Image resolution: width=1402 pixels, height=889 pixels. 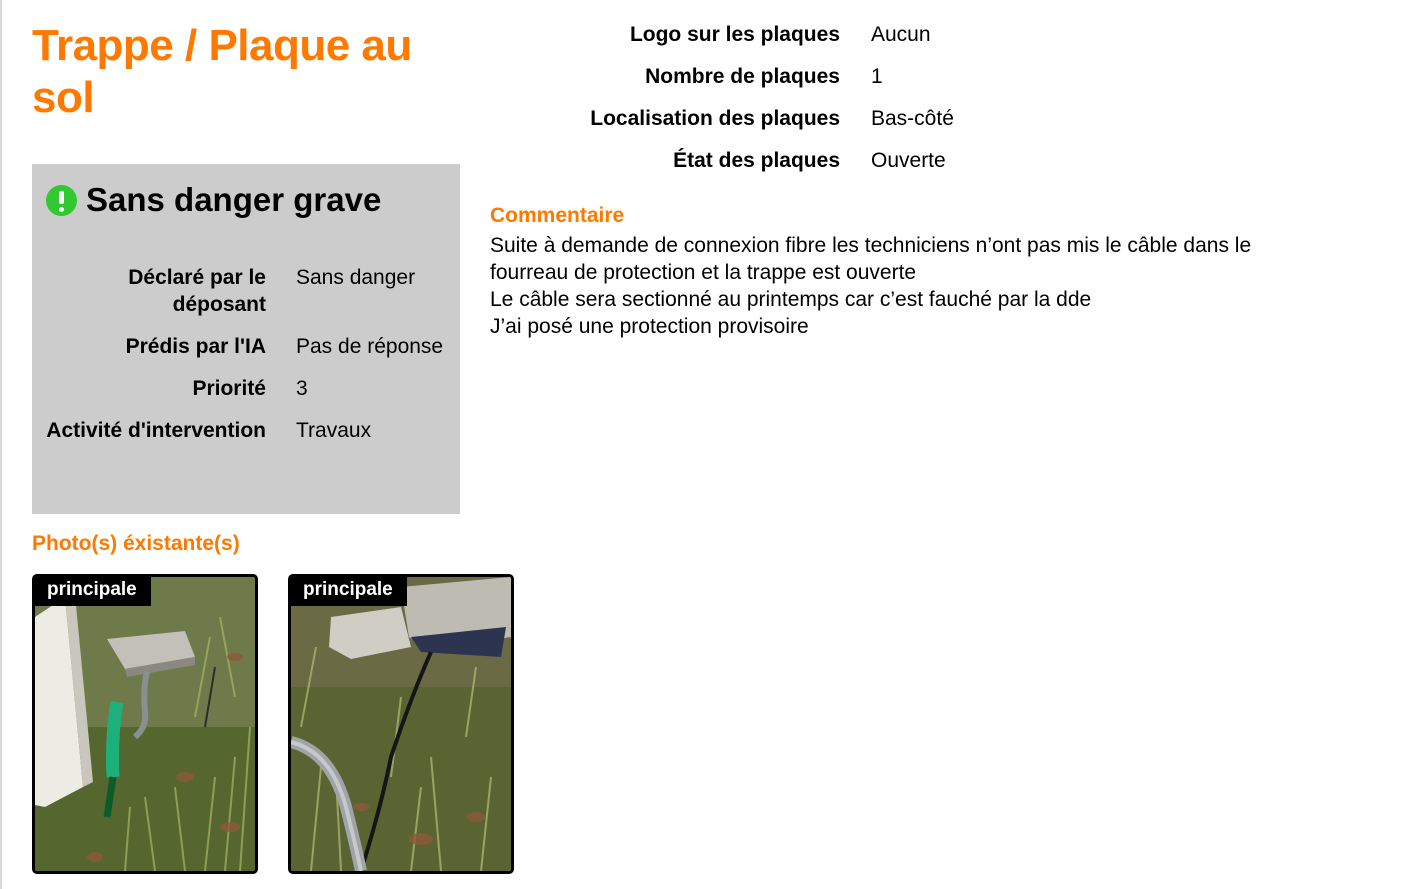 I want to click on comment-heading: Commentaire, so click(x=557, y=215).